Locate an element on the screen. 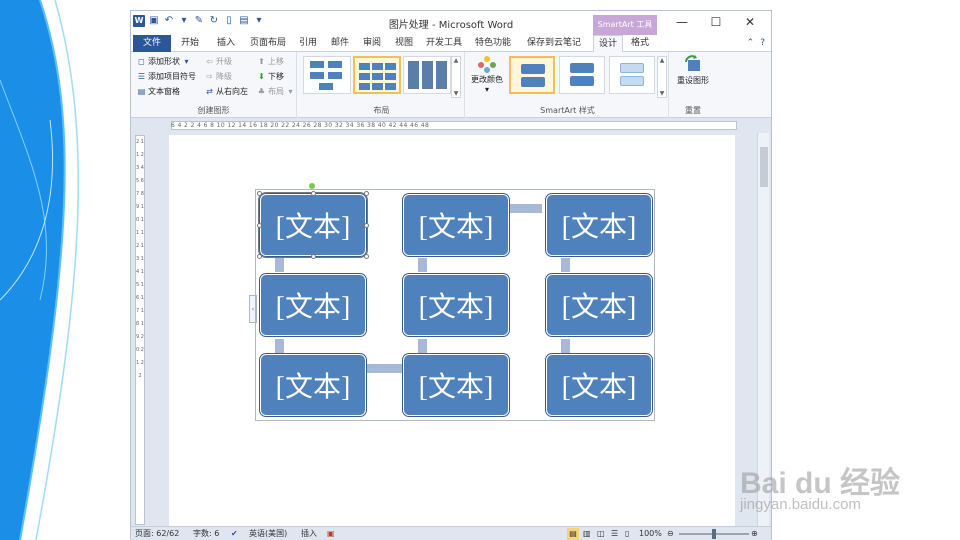 This screenshot has width=960, height=540. text-pane-button: ▤ 文本窗格 is located at coordinates (158, 91).